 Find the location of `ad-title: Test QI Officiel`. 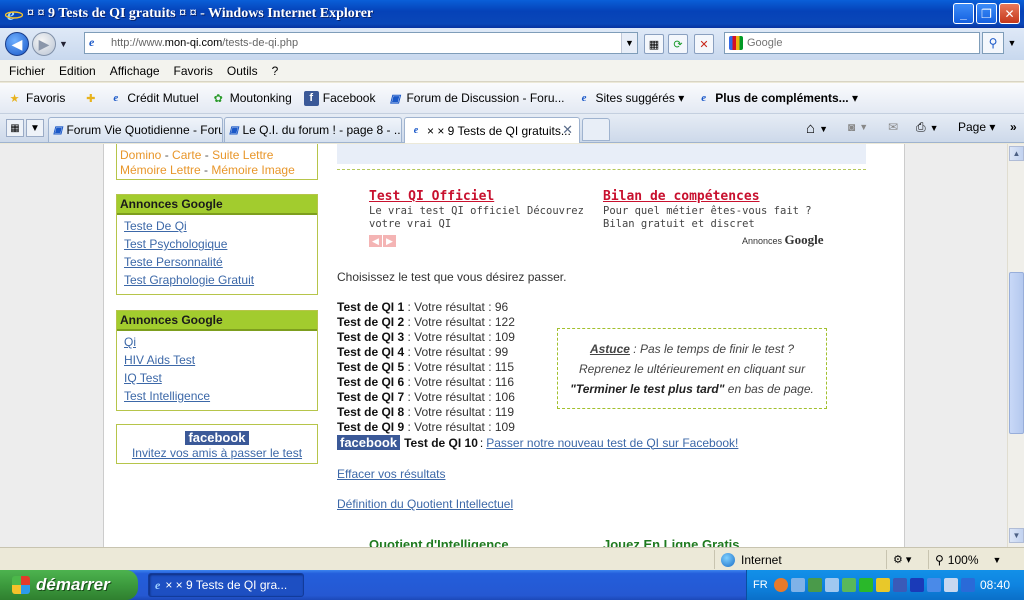

ad-title: Test QI Officiel is located at coordinates (479, 196).